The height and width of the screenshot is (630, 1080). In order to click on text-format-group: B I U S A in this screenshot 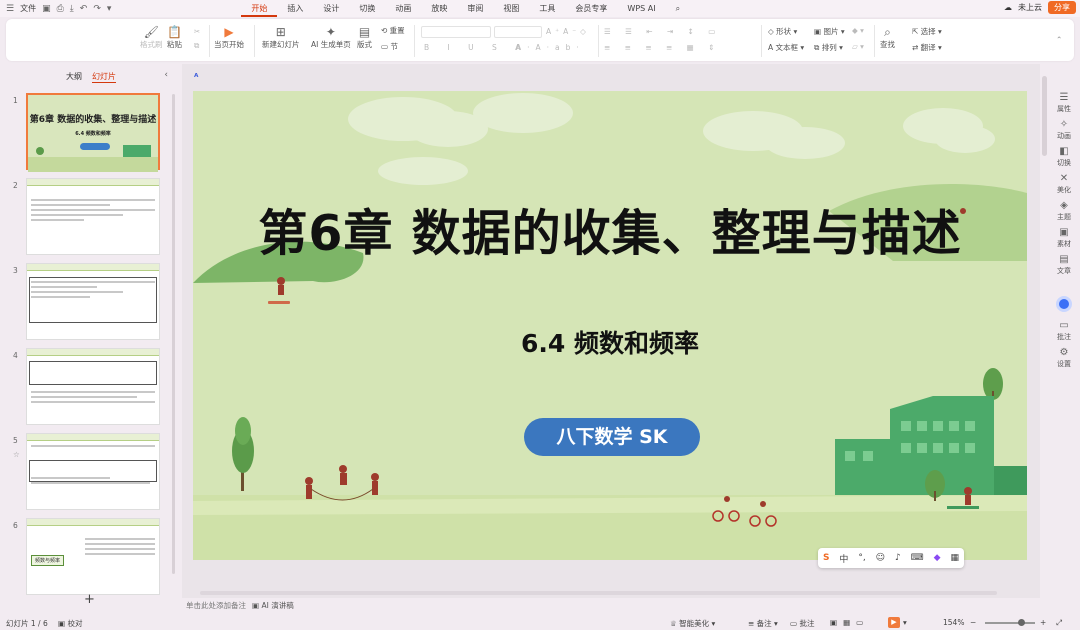, I will do `click(476, 47)`.